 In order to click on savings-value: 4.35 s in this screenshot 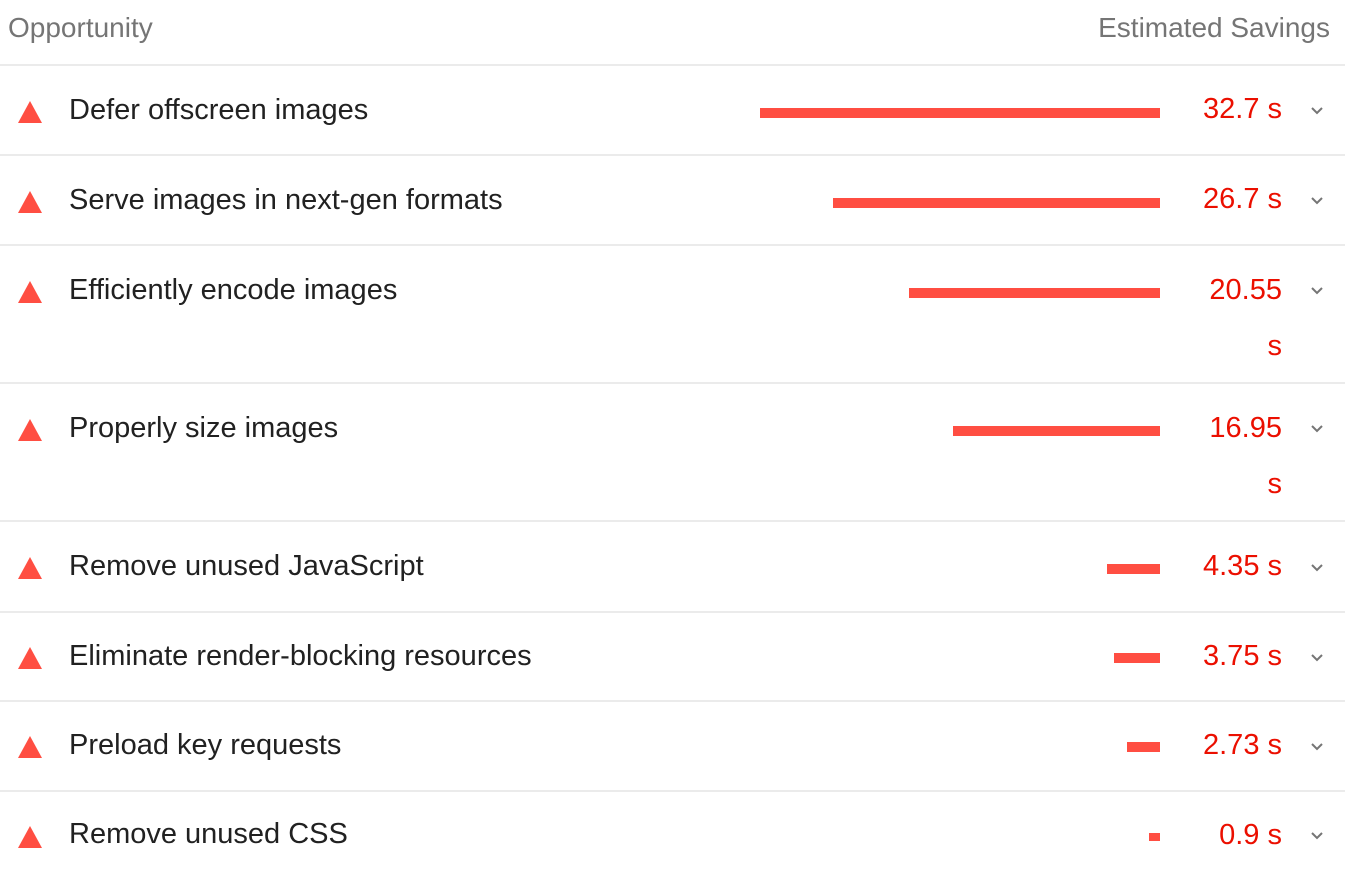, I will do `click(1242, 566)`.